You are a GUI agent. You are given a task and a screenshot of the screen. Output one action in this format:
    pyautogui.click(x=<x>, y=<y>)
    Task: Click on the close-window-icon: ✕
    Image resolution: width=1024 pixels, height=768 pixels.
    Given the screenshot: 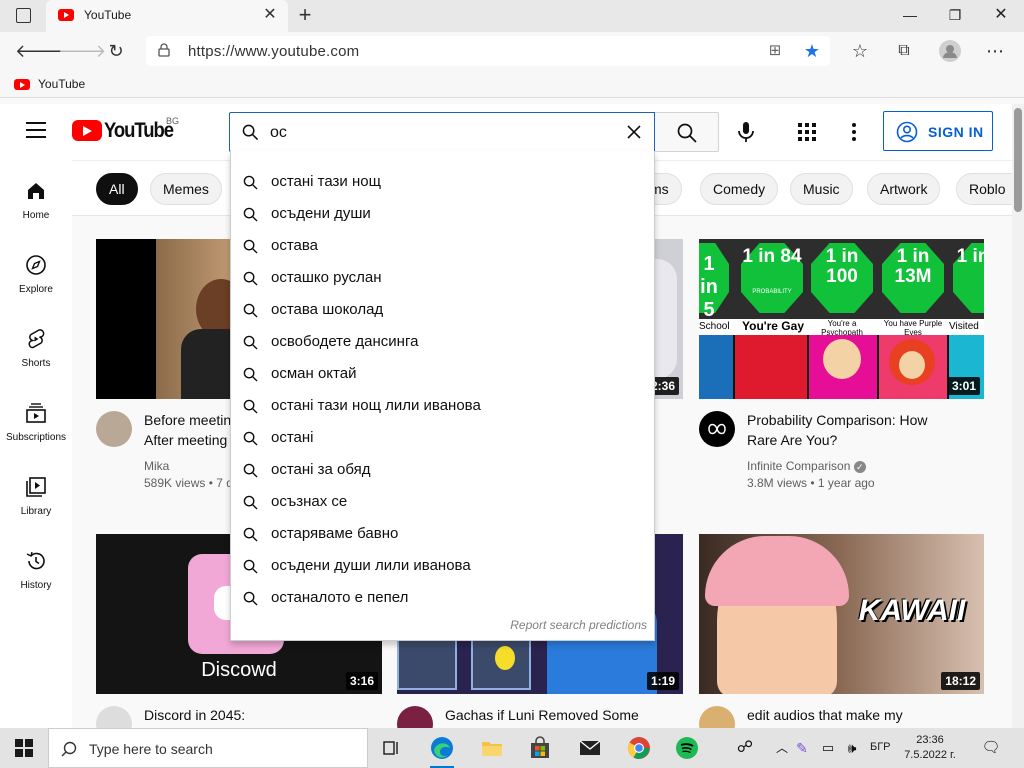 What is the action you would take?
    pyautogui.click(x=1001, y=16)
    